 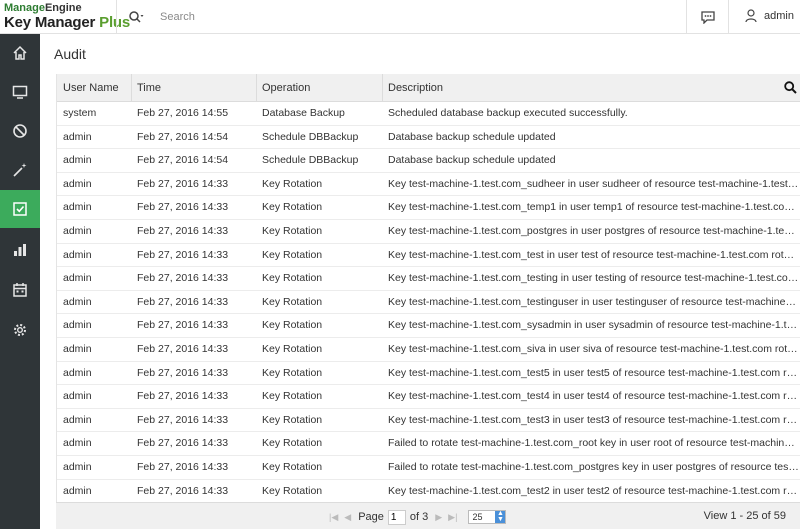 What do you see at coordinates (333, 517) in the screenshot?
I see `first-page-icon: |◀` at bounding box center [333, 517].